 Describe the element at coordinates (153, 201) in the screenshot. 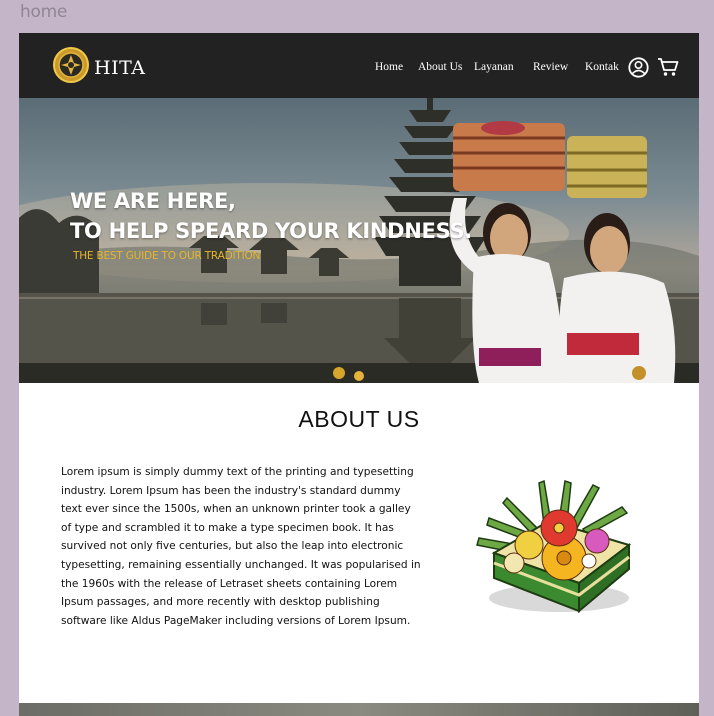

I see `hero-heading-line1: WE ARE HERE,` at that location.